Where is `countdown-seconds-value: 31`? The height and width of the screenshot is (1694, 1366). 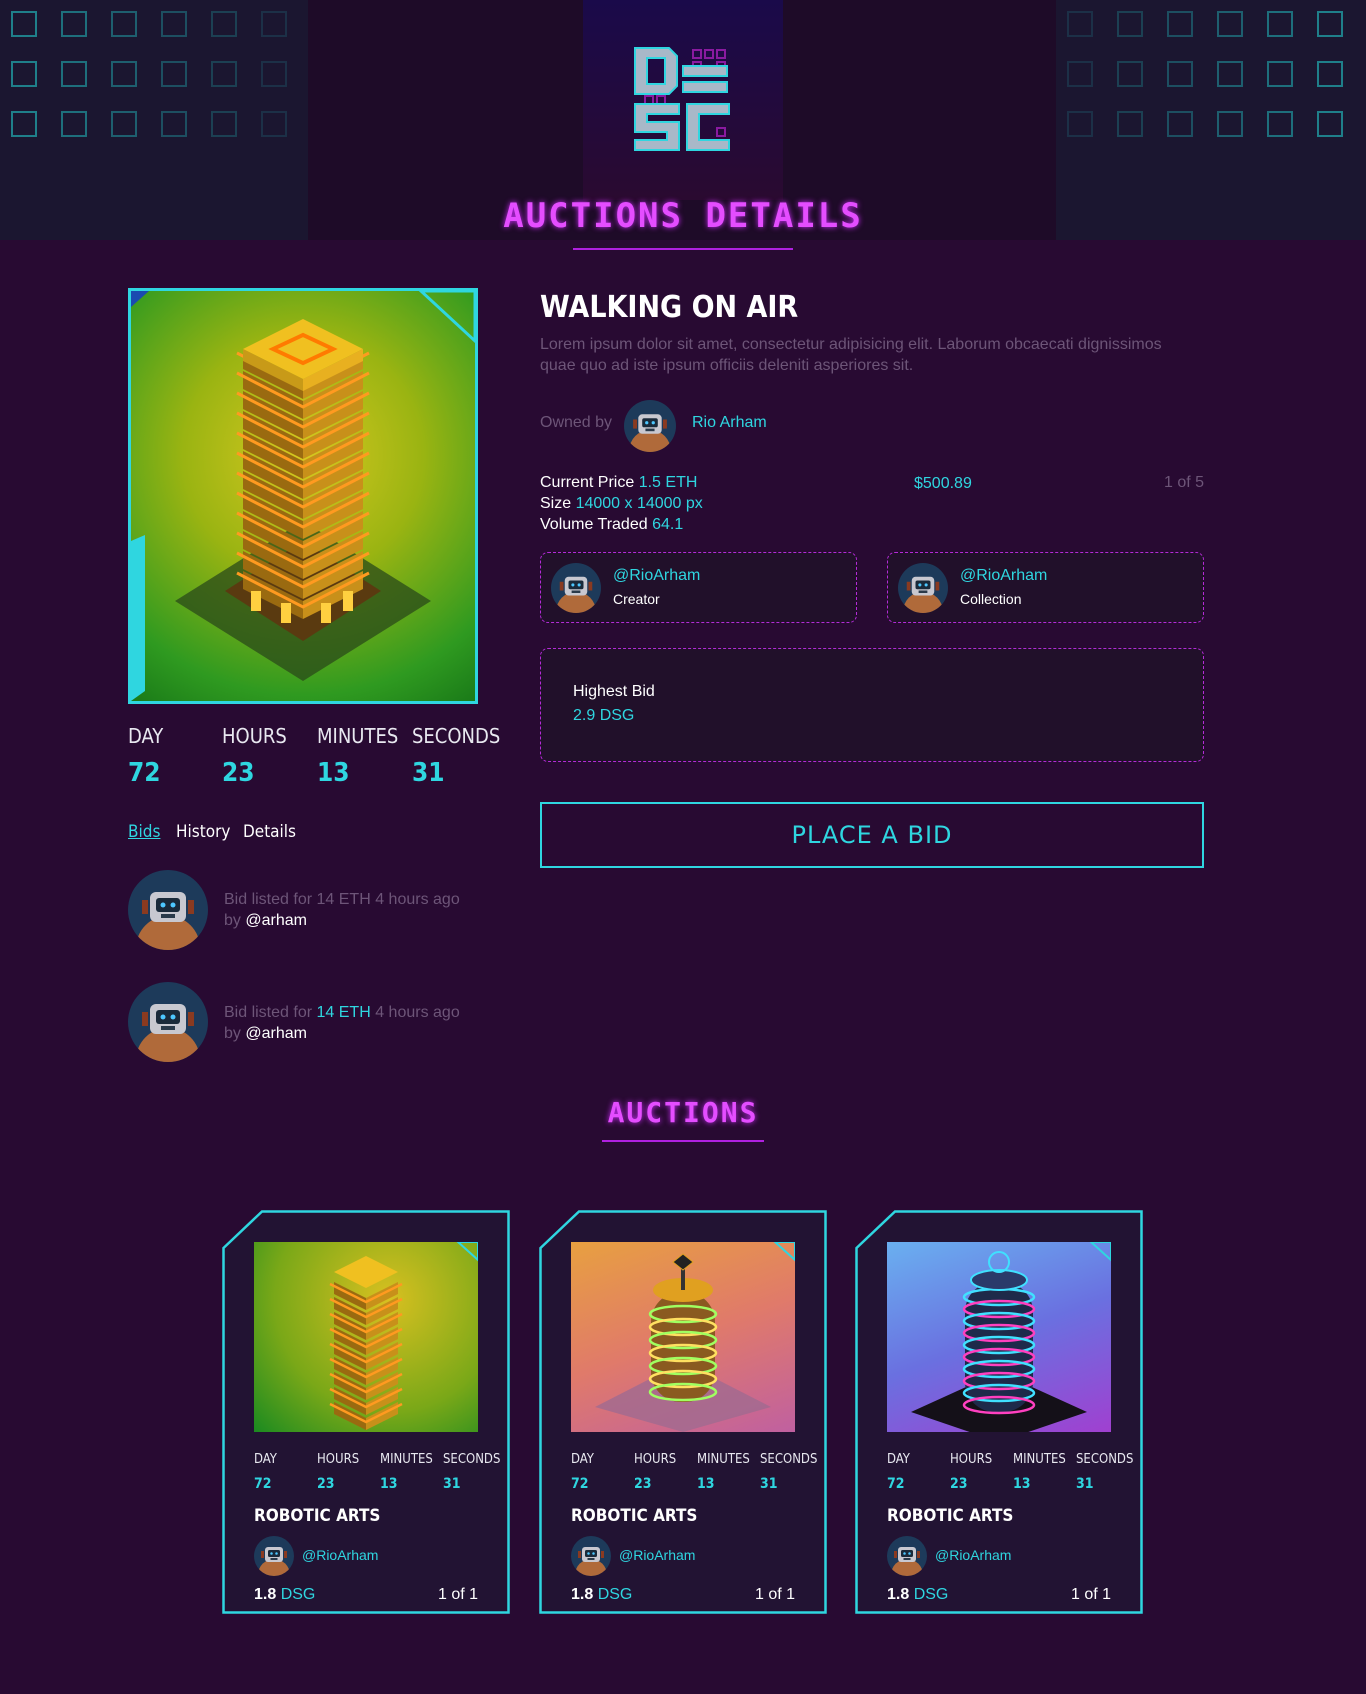 countdown-seconds-value: 31 is located at coordinates (428, 773).